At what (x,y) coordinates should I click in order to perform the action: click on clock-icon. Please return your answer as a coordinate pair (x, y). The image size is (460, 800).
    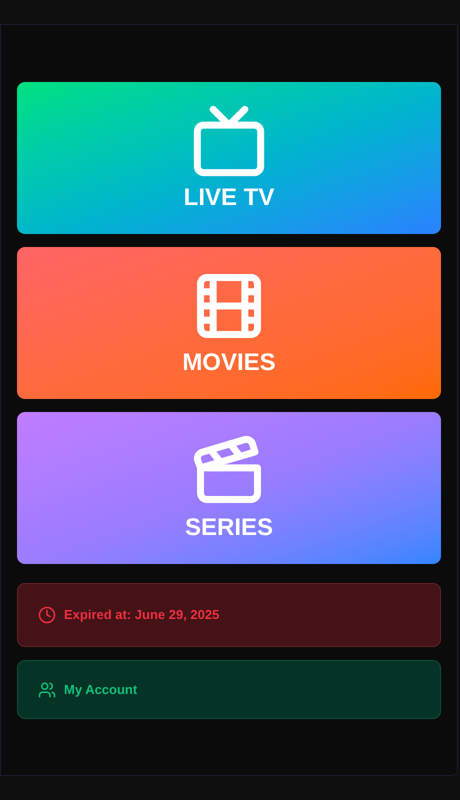
    Looking at the image, I should click on (47, 615).